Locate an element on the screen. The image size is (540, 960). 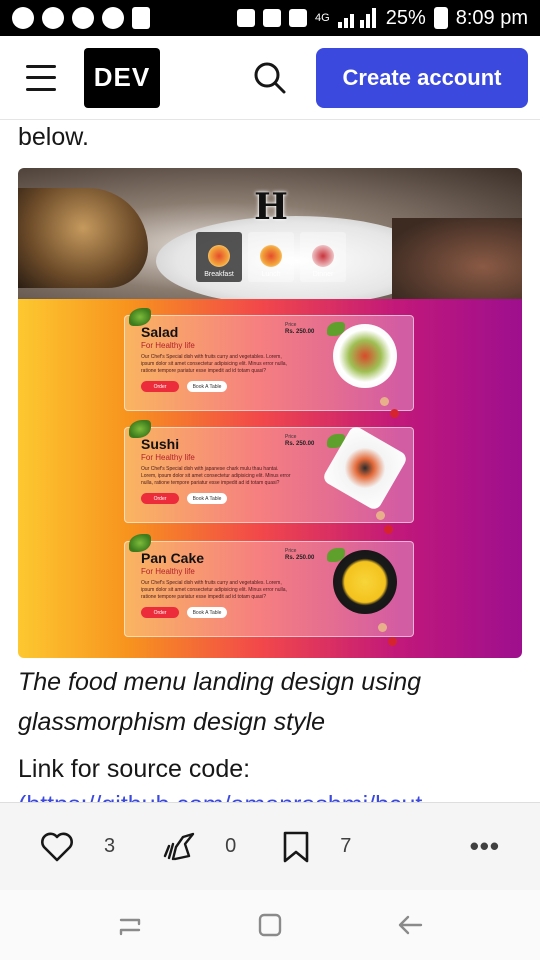
create-account-button: Create account is located at coordinates (422, 77).